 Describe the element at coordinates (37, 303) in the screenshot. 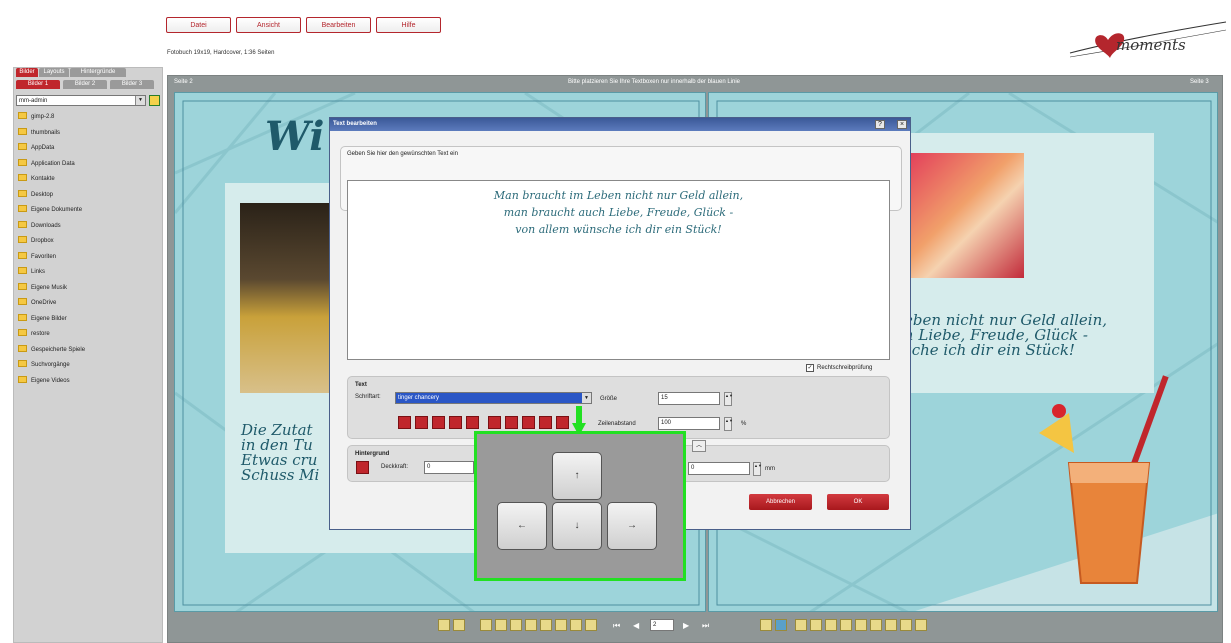

I see `folder-item: OneDrive` at that location.